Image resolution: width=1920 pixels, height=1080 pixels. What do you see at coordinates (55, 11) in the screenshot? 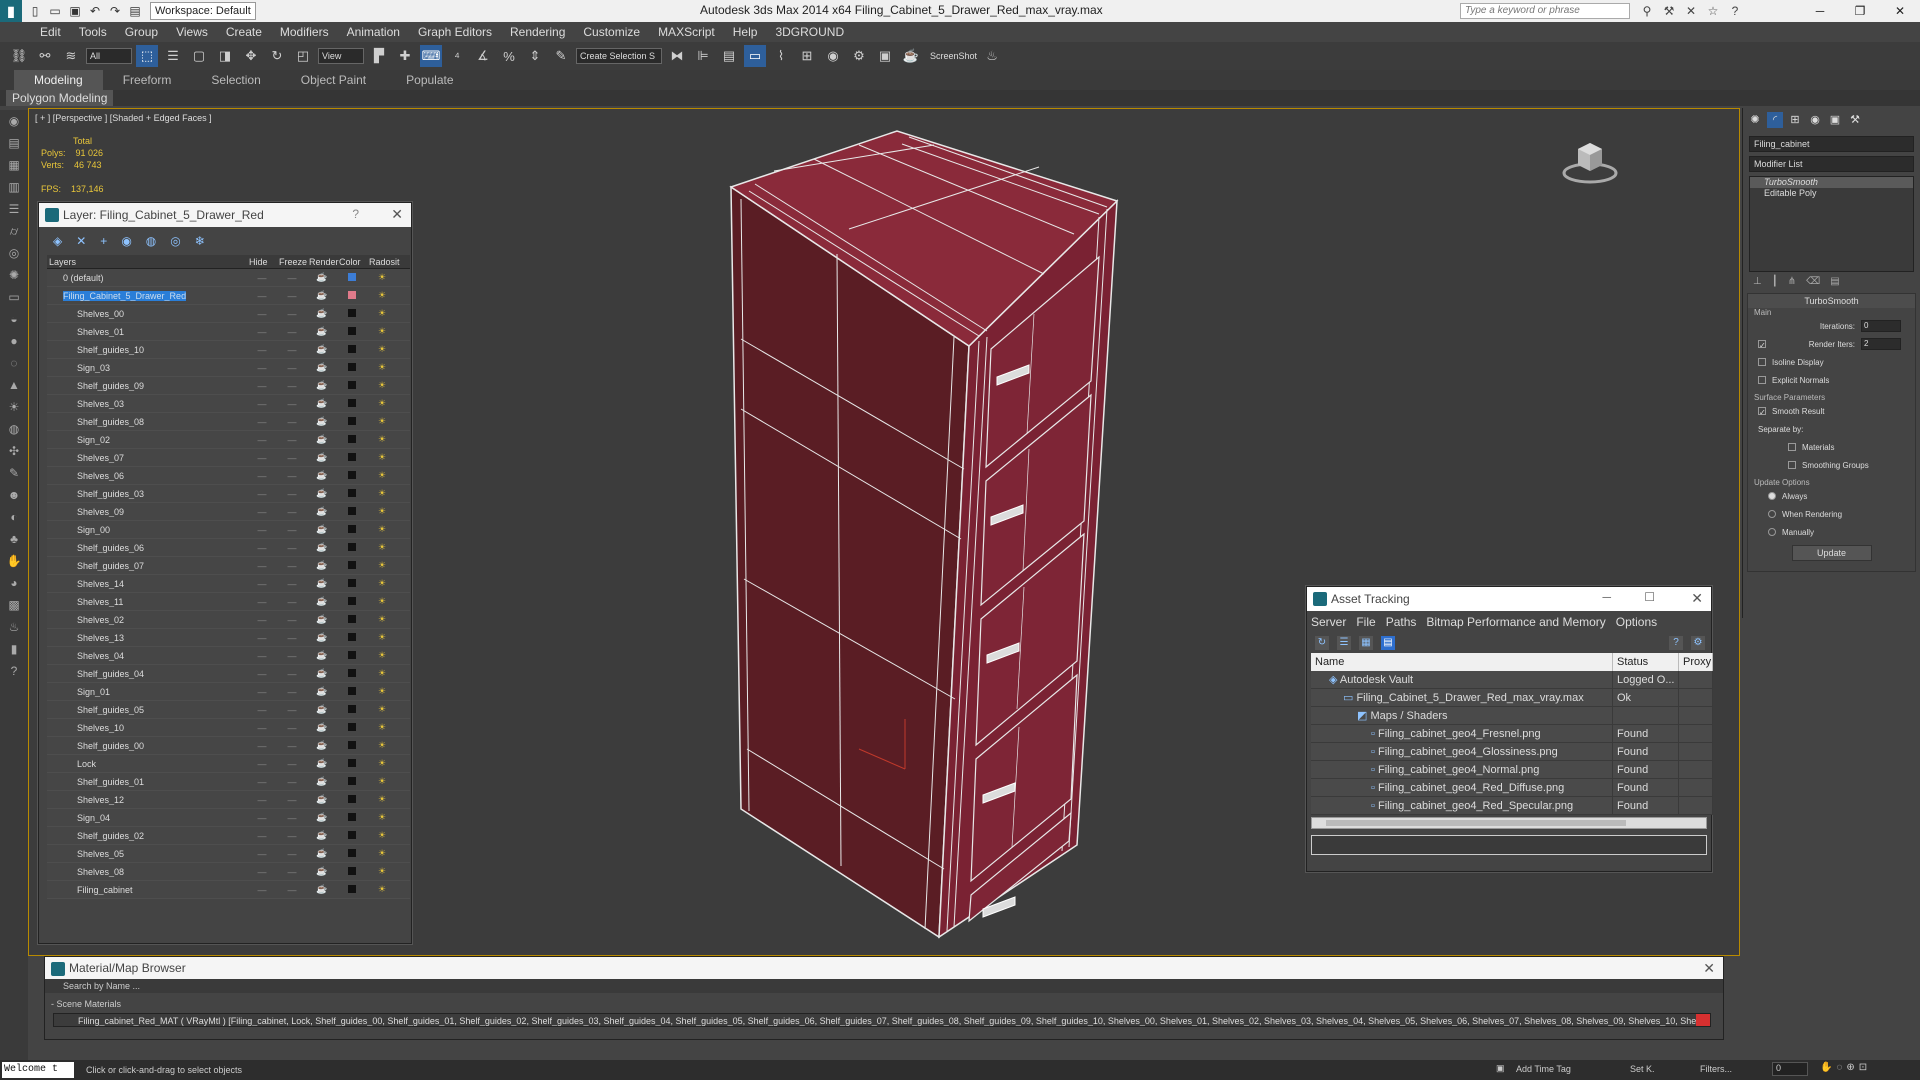
I see `open-file-icon: ▭` at bounding box center [55, 11].